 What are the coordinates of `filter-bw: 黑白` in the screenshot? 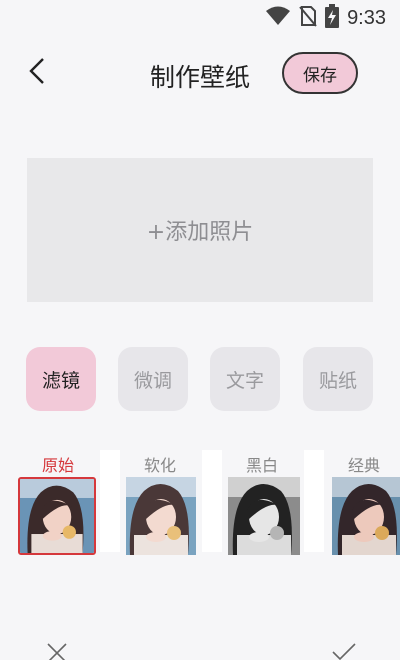 It's located at (262, 502).